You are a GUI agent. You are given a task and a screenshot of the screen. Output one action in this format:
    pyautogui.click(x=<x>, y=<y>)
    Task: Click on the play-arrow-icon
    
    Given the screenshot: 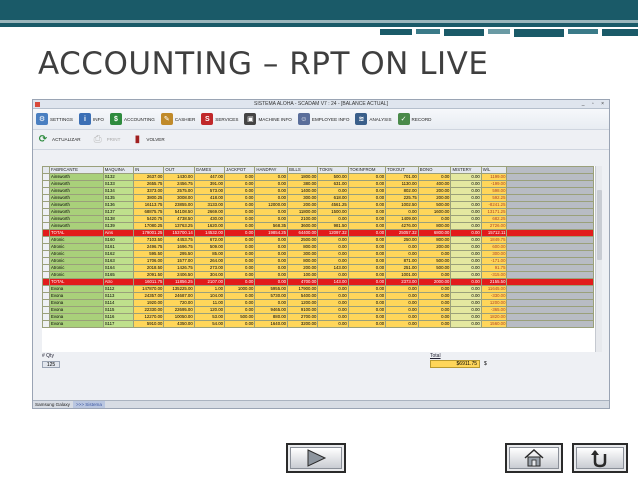 What is the action you would take?
    pyautogui.click(x=317, y=458)
    